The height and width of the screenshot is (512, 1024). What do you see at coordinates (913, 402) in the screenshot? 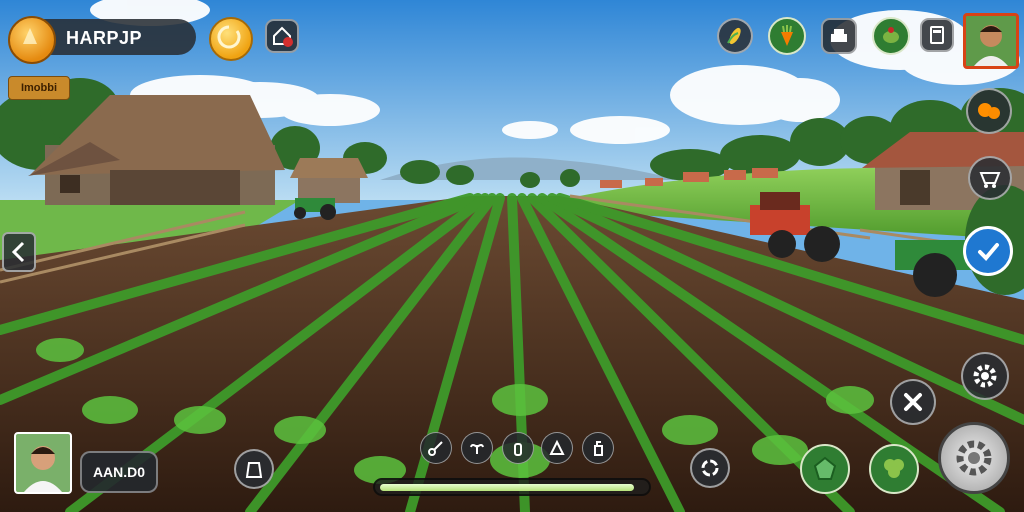
I see `close-icon` at bounding box center [913, 402].